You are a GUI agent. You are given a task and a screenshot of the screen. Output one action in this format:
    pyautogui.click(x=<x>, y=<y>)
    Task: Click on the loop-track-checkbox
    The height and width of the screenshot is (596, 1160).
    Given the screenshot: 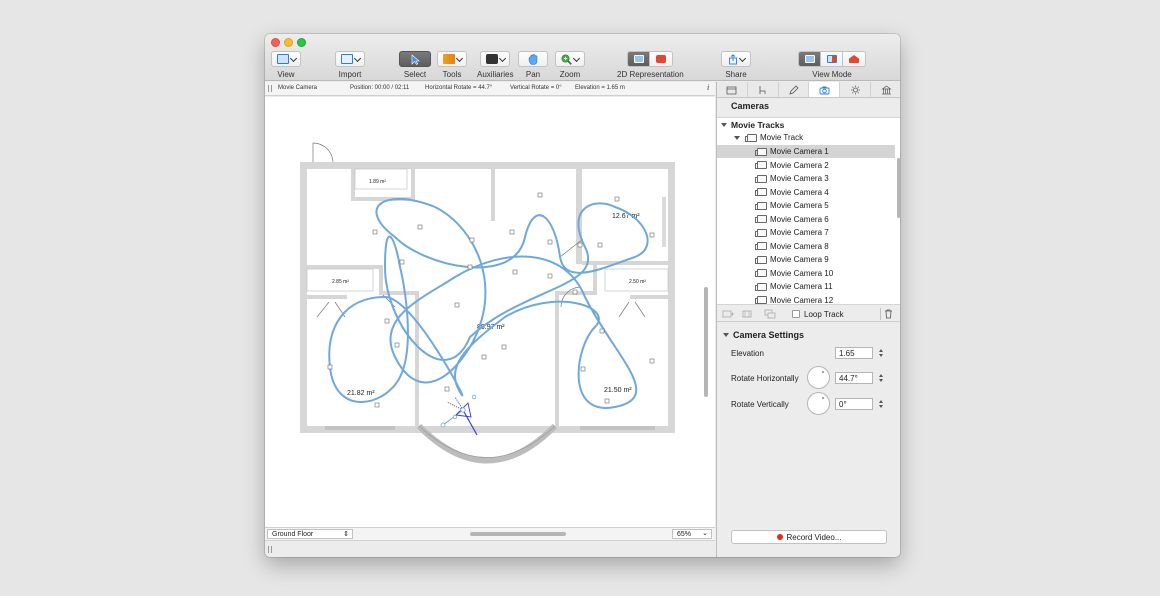 What is the action you would take?
    pyautogui.click(x=796, y=314)
    